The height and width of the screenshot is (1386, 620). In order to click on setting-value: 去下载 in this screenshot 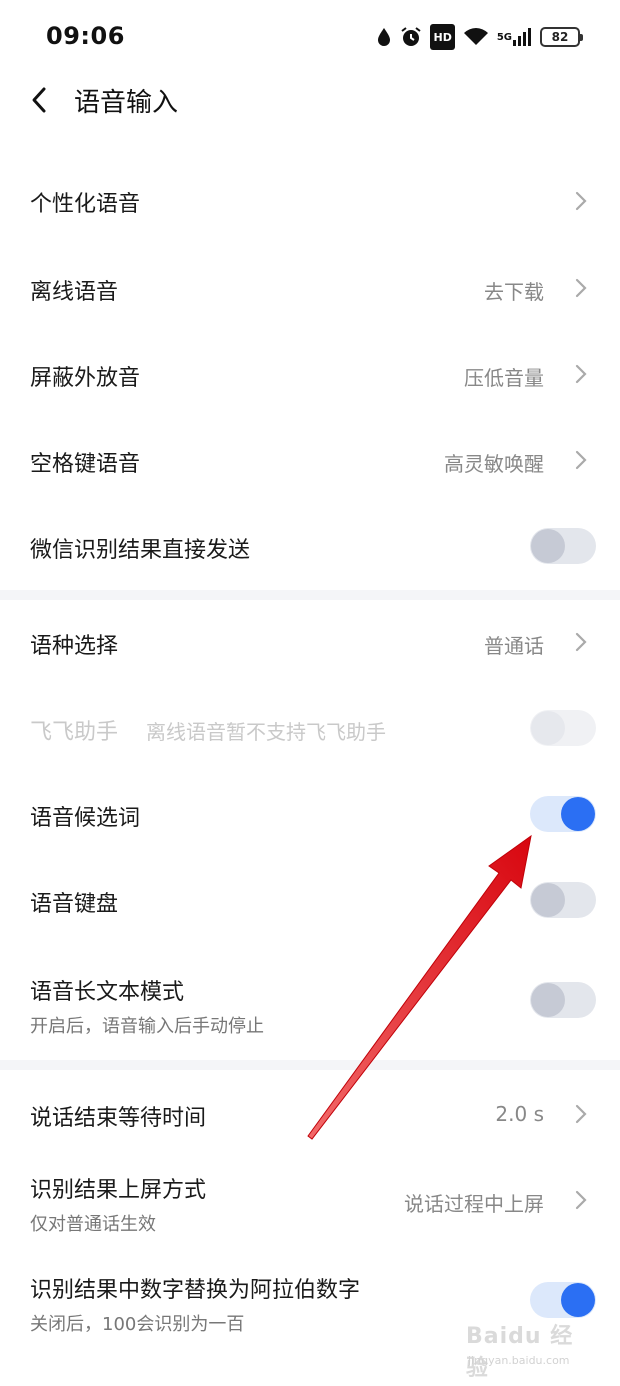, I will do `click(514, 292)`.